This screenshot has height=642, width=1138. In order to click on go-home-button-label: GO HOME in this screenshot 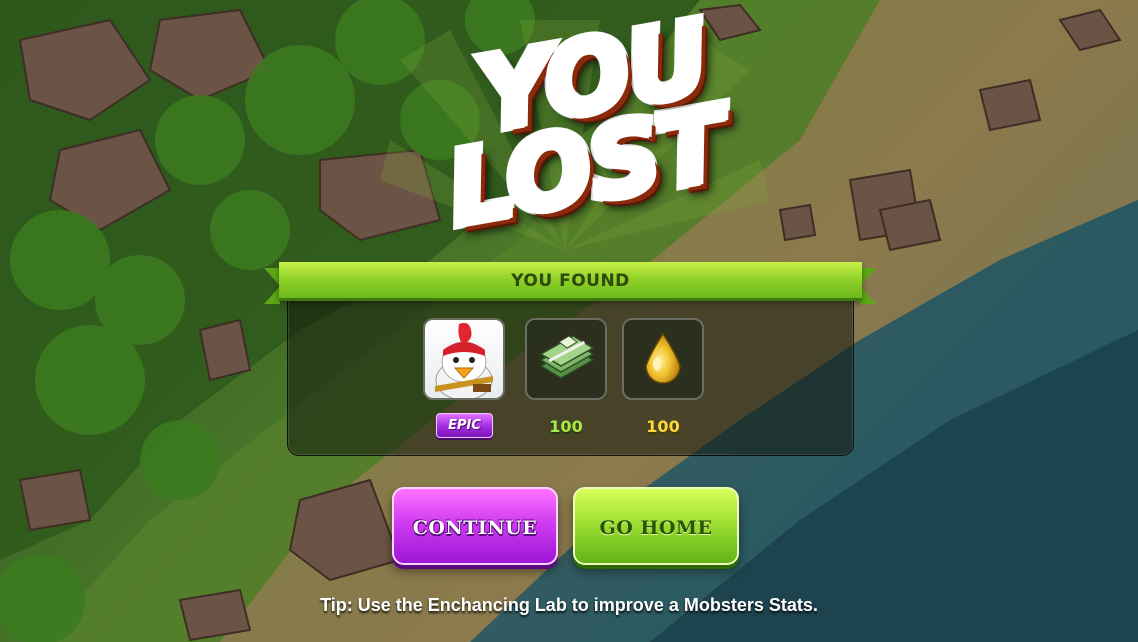, I will do `click(656, 528)`.